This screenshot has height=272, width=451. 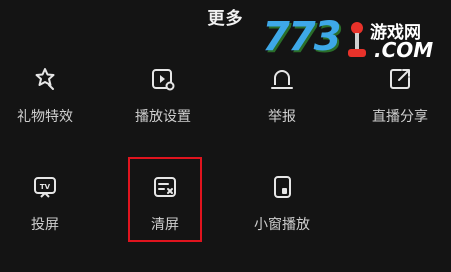 I want to click on share-icon, so click(x=400, y=79).